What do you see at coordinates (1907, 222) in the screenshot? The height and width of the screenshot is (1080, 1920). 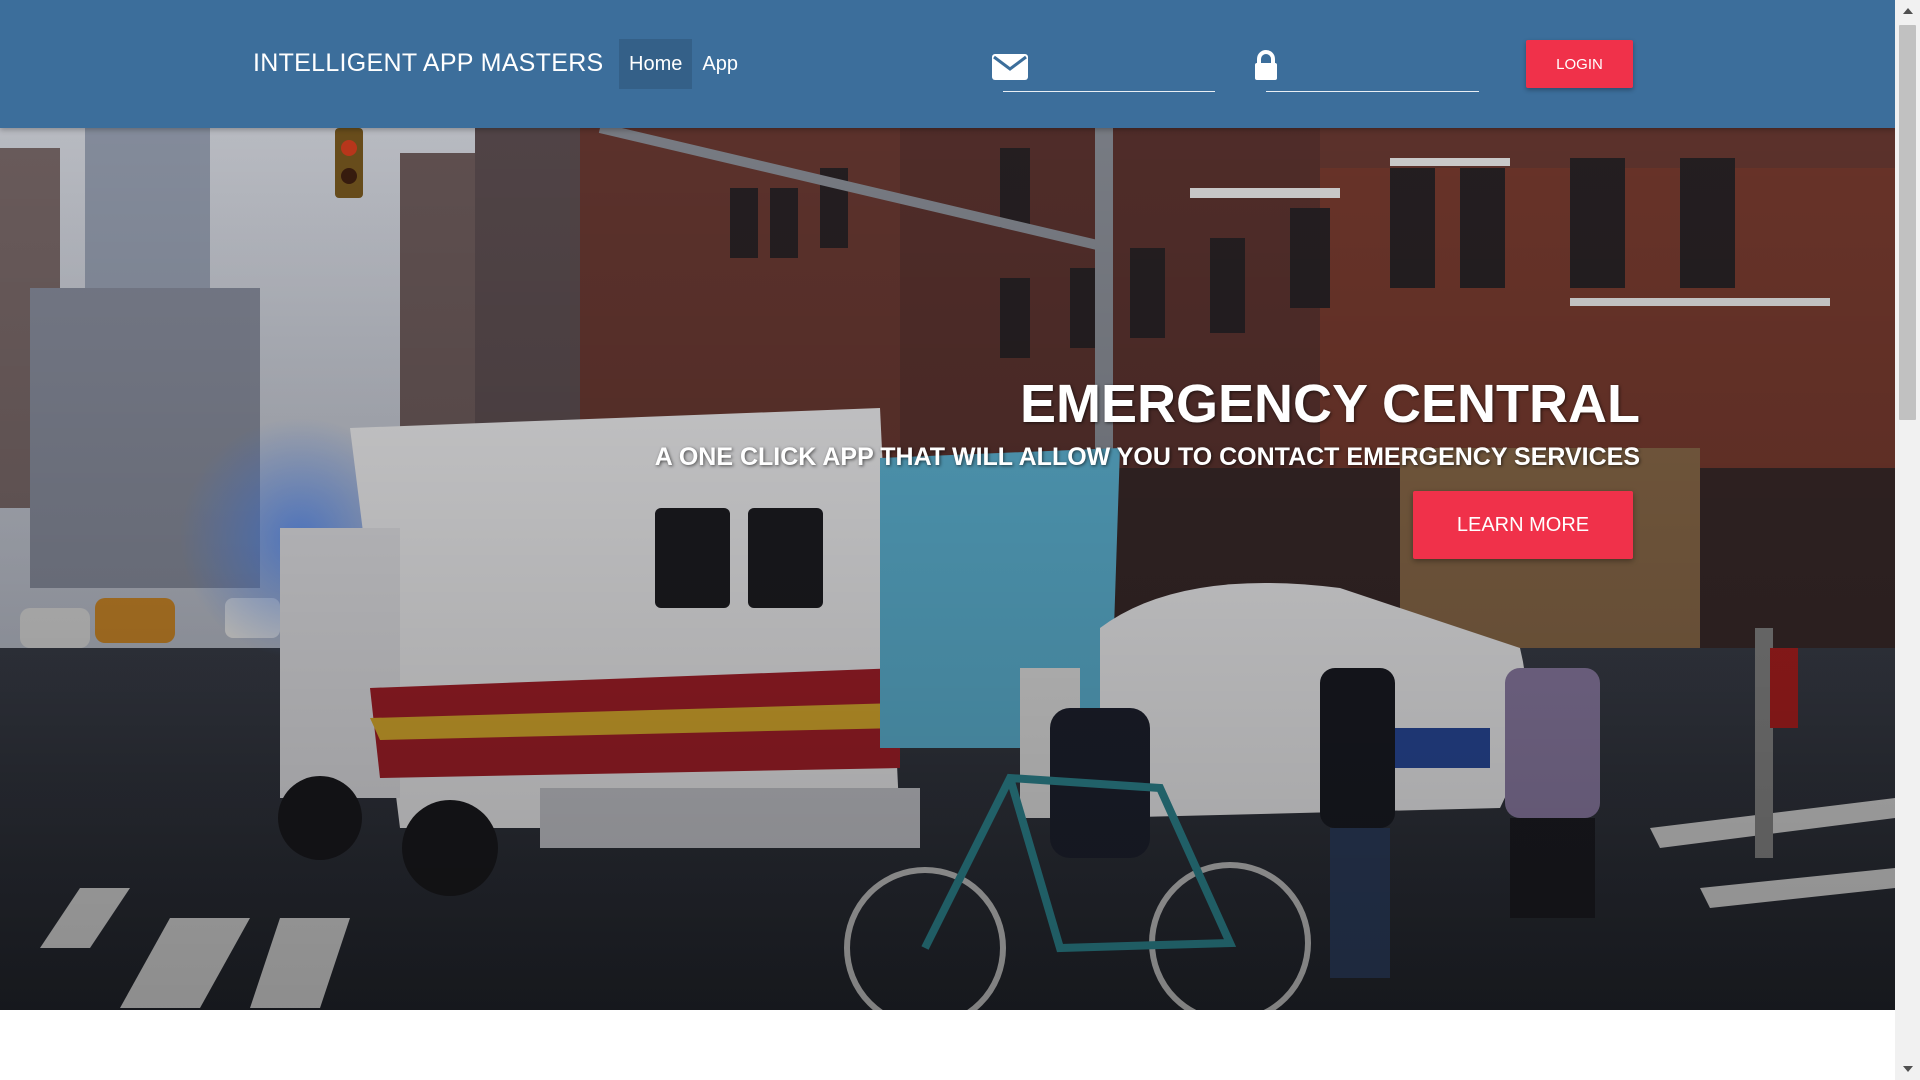 I see `scroll-thumb` at bounding box center [1907, 222].